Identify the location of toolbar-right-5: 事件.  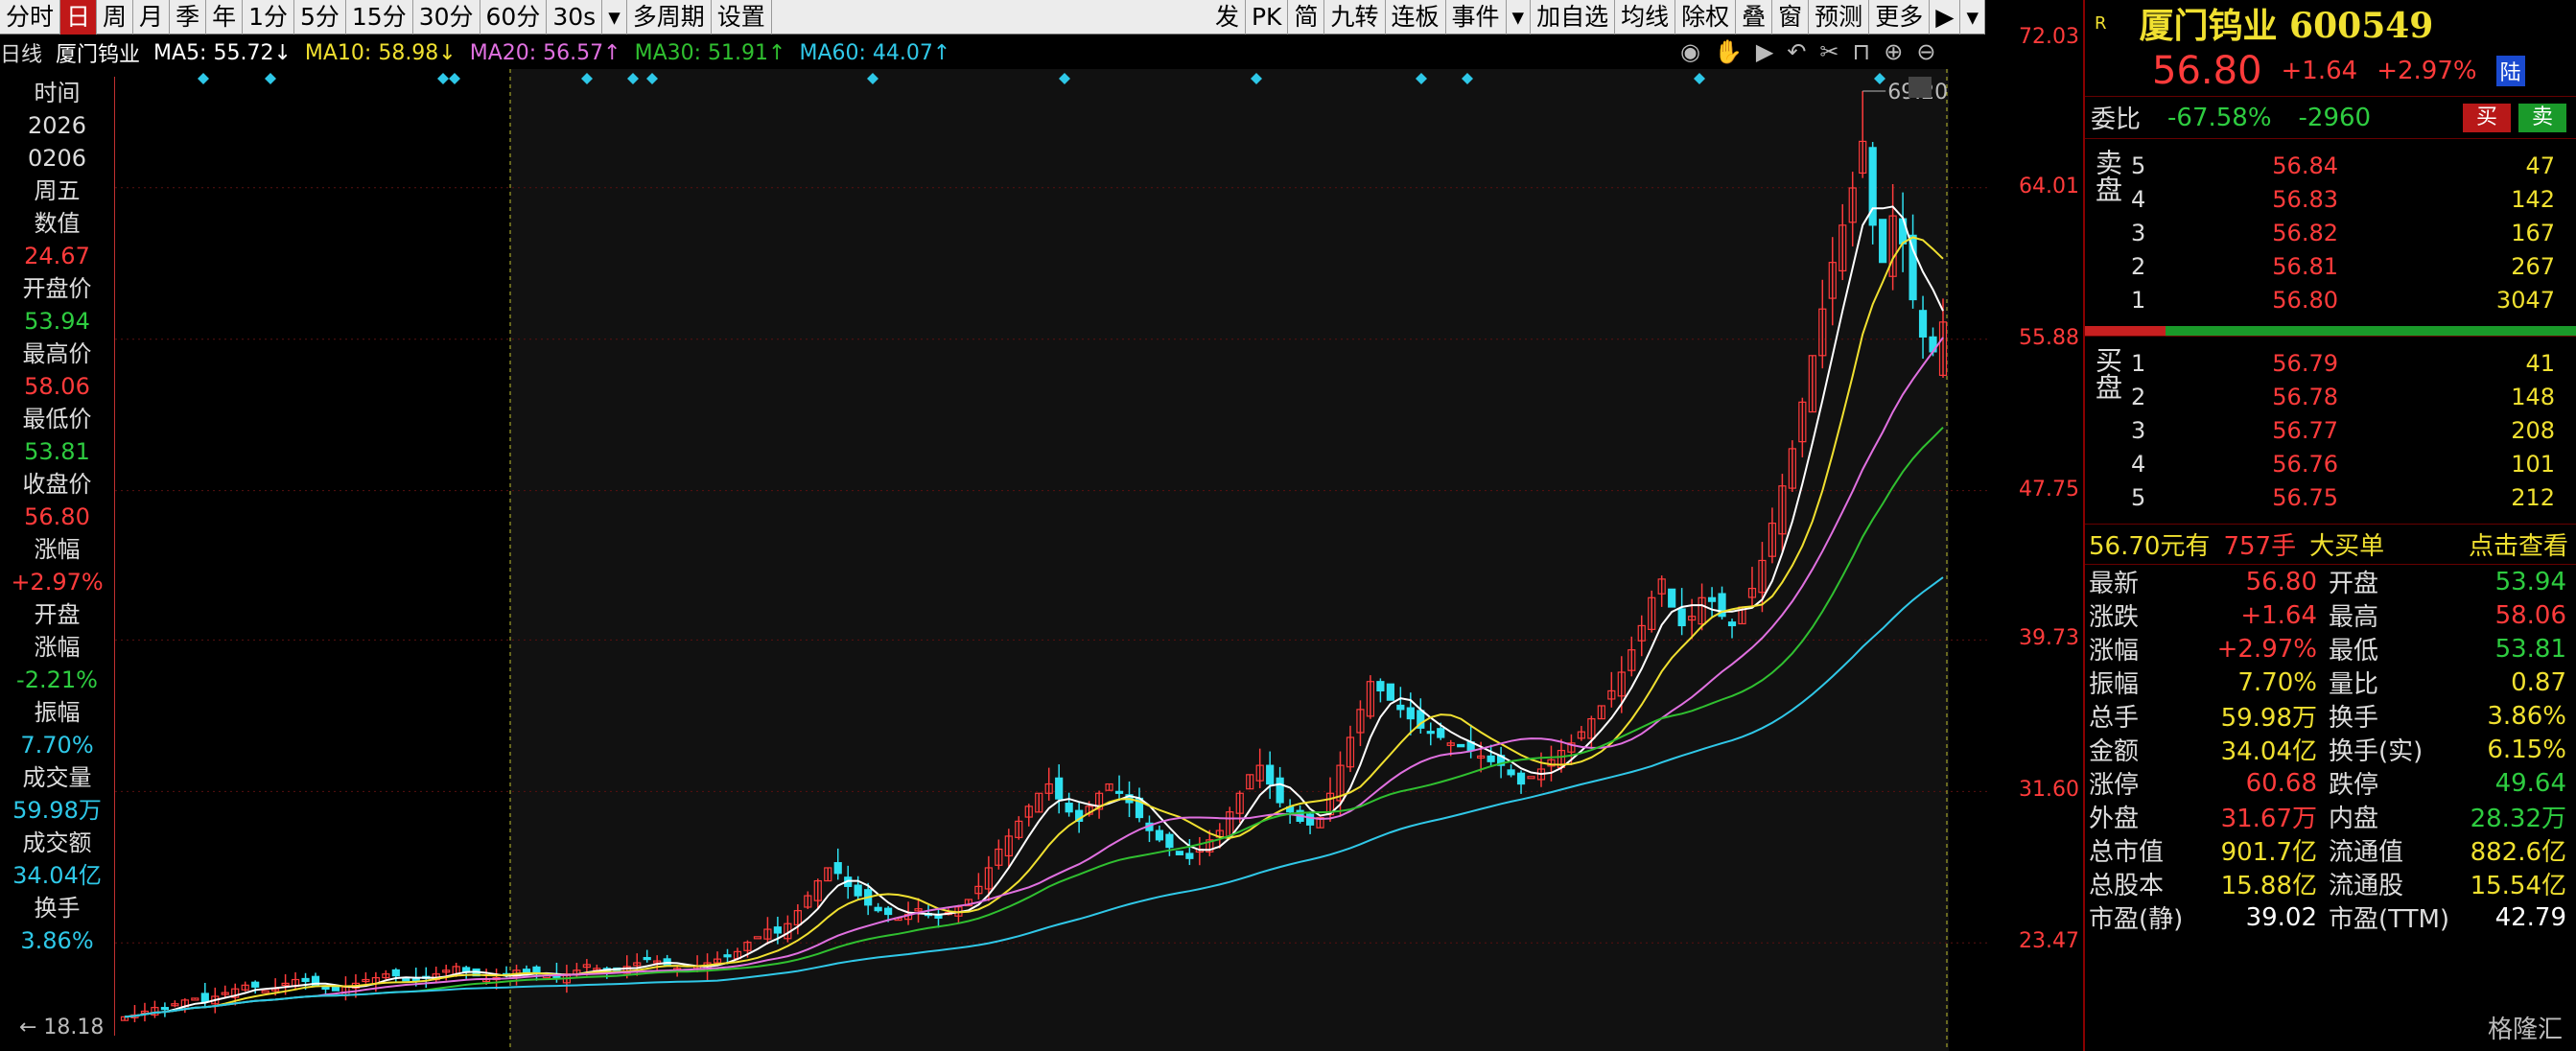
(1476, 17).